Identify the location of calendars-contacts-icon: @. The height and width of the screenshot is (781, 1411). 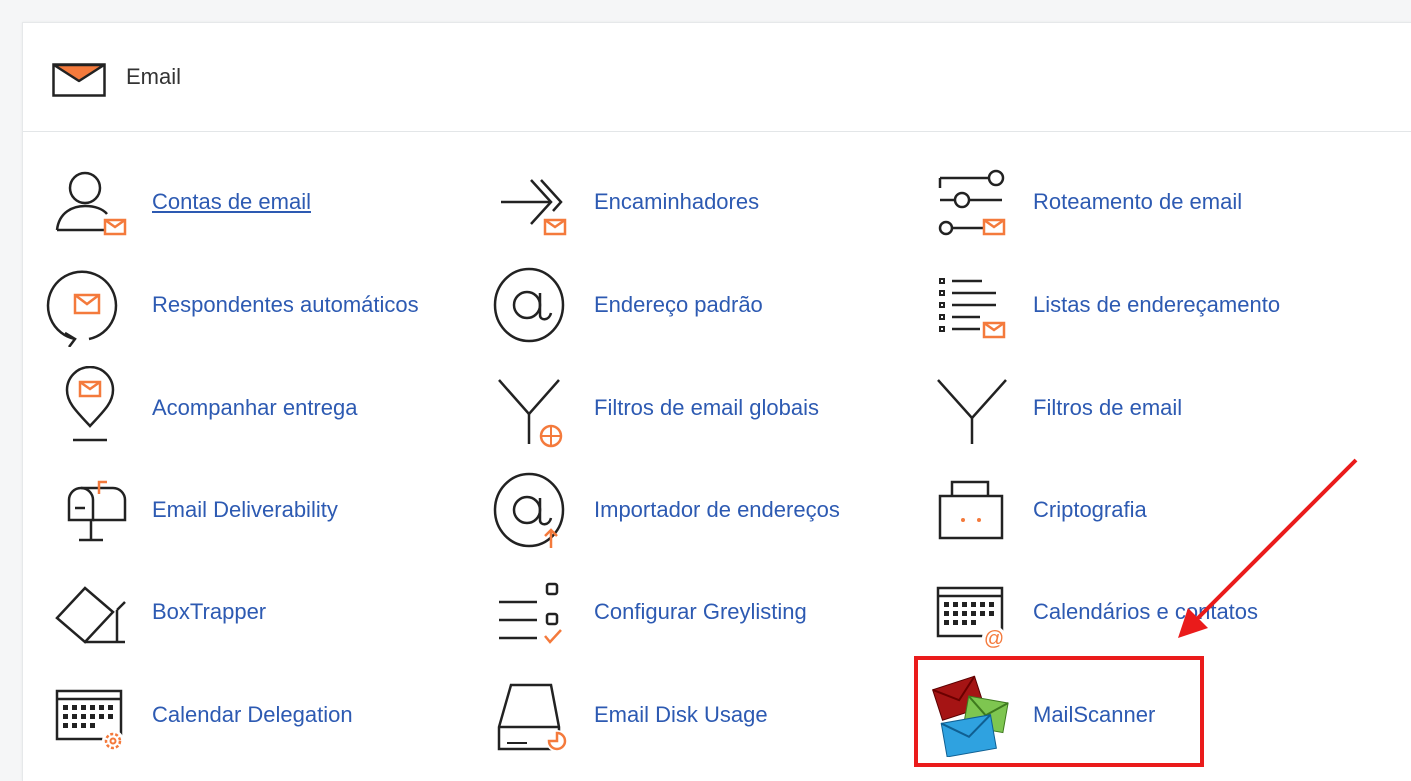
(971, 618).